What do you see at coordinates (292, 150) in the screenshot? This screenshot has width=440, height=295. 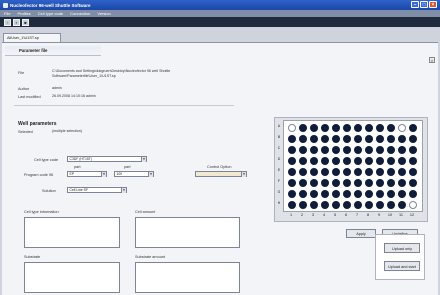 I see `well-C1` at bounding box center [292, 150].